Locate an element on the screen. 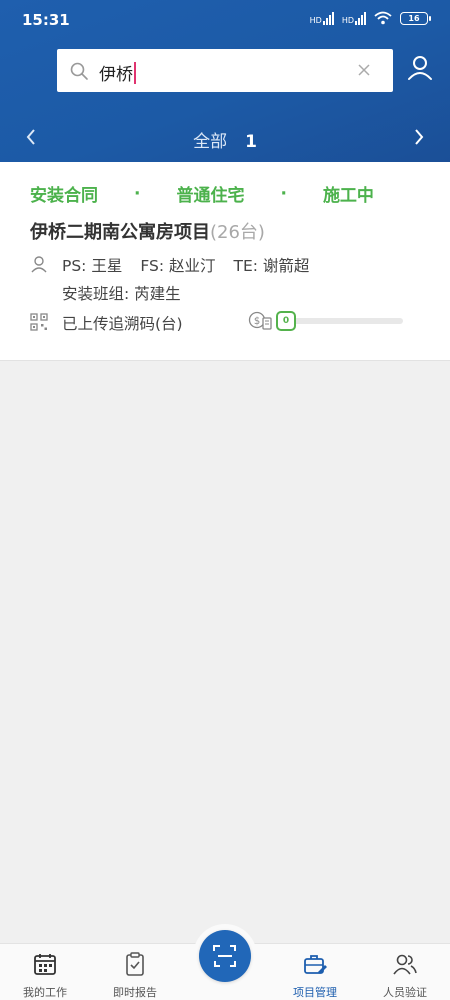 The height and width of the screenshot is (1000, 450). person-icon is located at coordinates (39, 264).